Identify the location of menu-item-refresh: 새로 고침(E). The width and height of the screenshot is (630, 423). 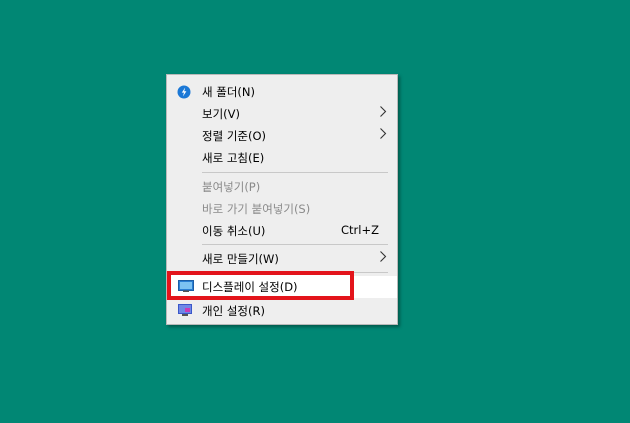
(282, 157).